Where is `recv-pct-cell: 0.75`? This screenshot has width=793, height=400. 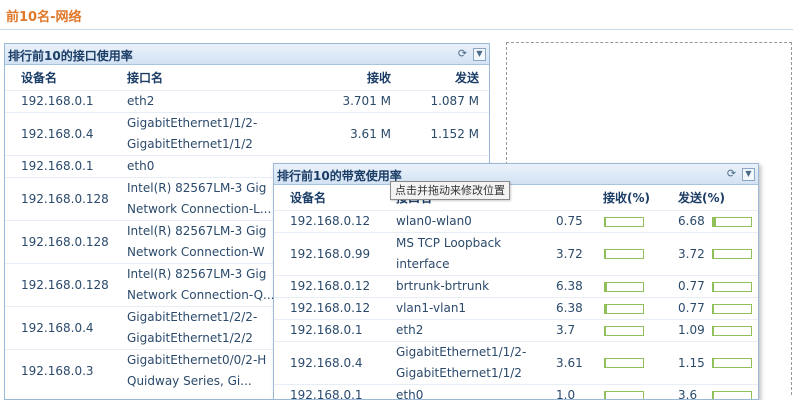 recv-pct-cell: 0.75 is located at coordinates (580, 222).